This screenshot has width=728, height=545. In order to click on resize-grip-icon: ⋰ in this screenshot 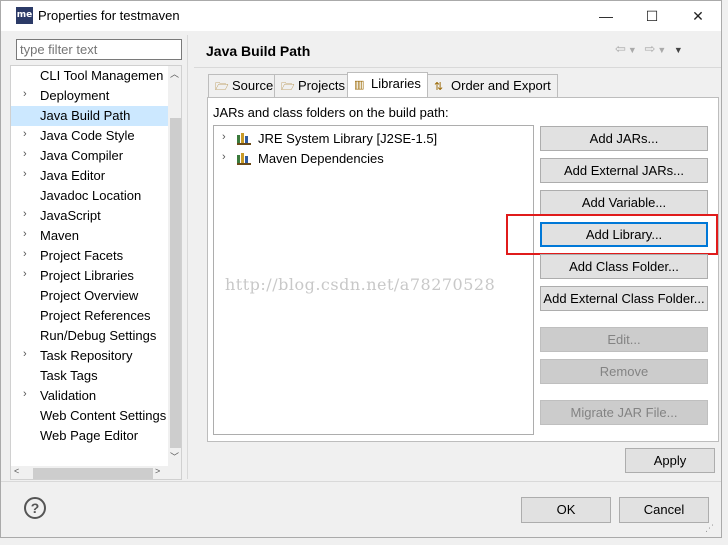, I will do `click(712, 530)`.